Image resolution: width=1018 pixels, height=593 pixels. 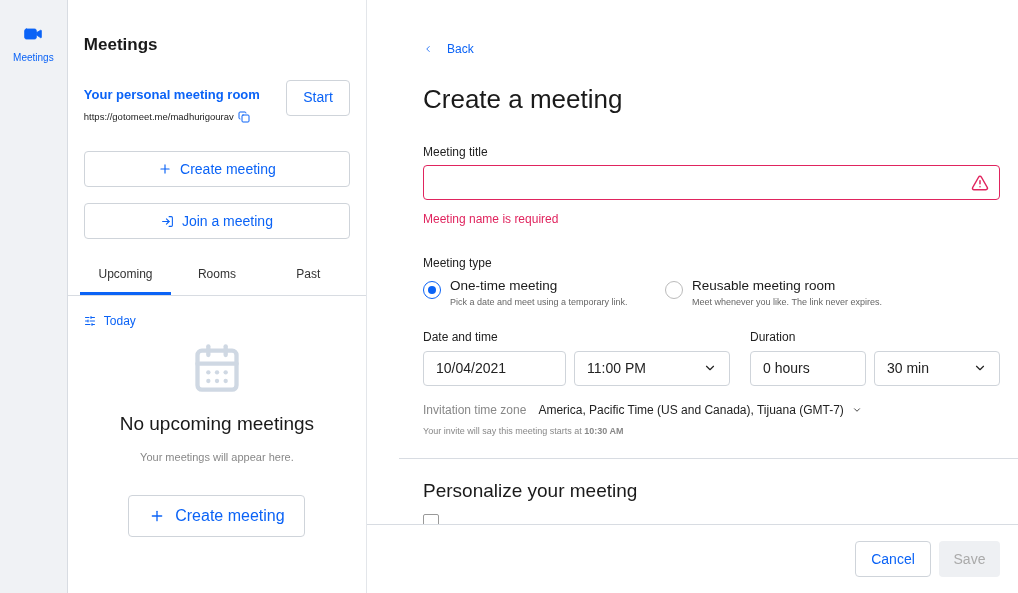 I want to click on personal-room-title: Your personal meeting room, so click(x=171, y=94).